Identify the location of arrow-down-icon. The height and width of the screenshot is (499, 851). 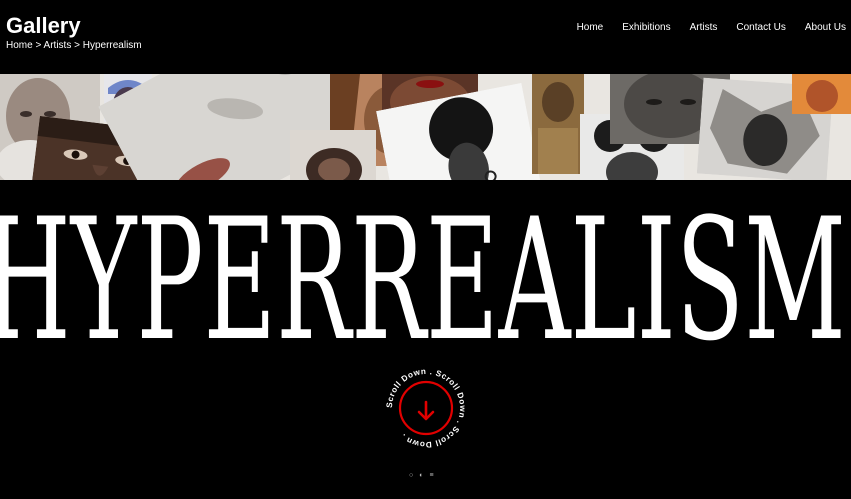
(426, 410).